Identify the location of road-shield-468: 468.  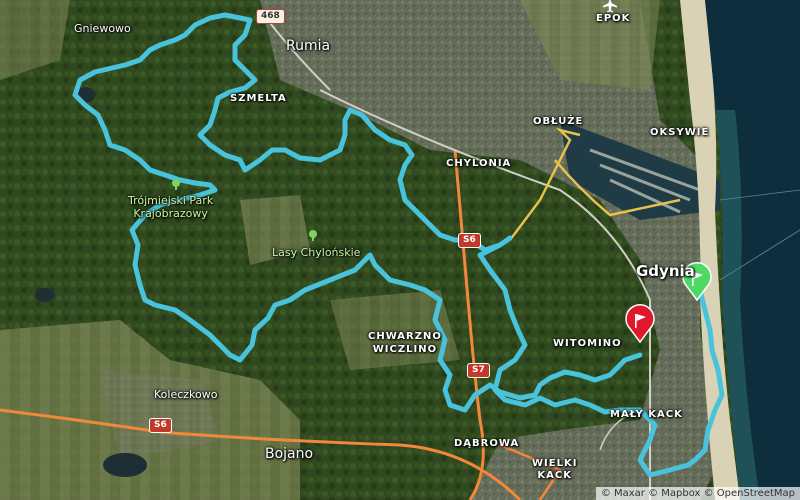
(270, 16).